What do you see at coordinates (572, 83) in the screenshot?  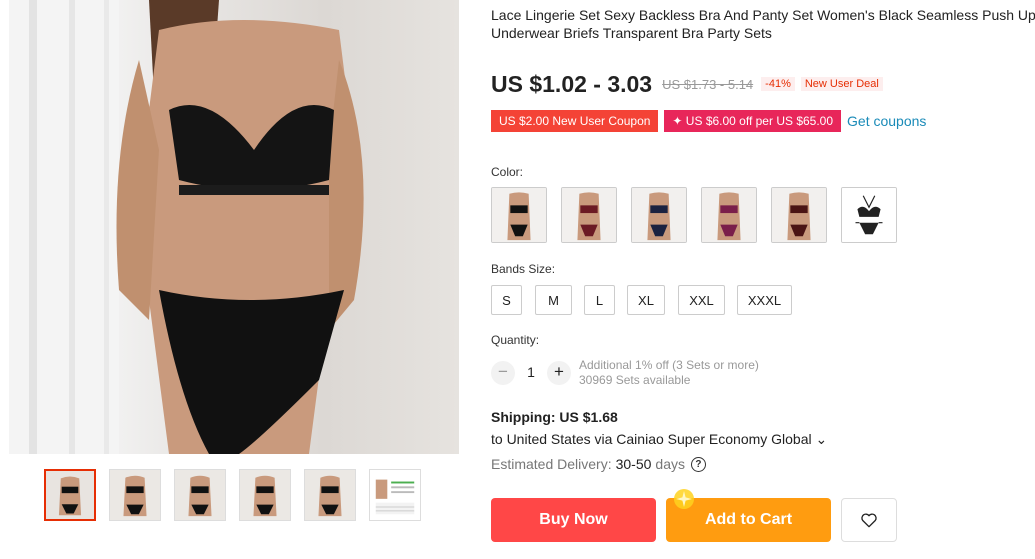 I see `current-price: US $1.02 - 3.03` at bounding box center [572, 83].